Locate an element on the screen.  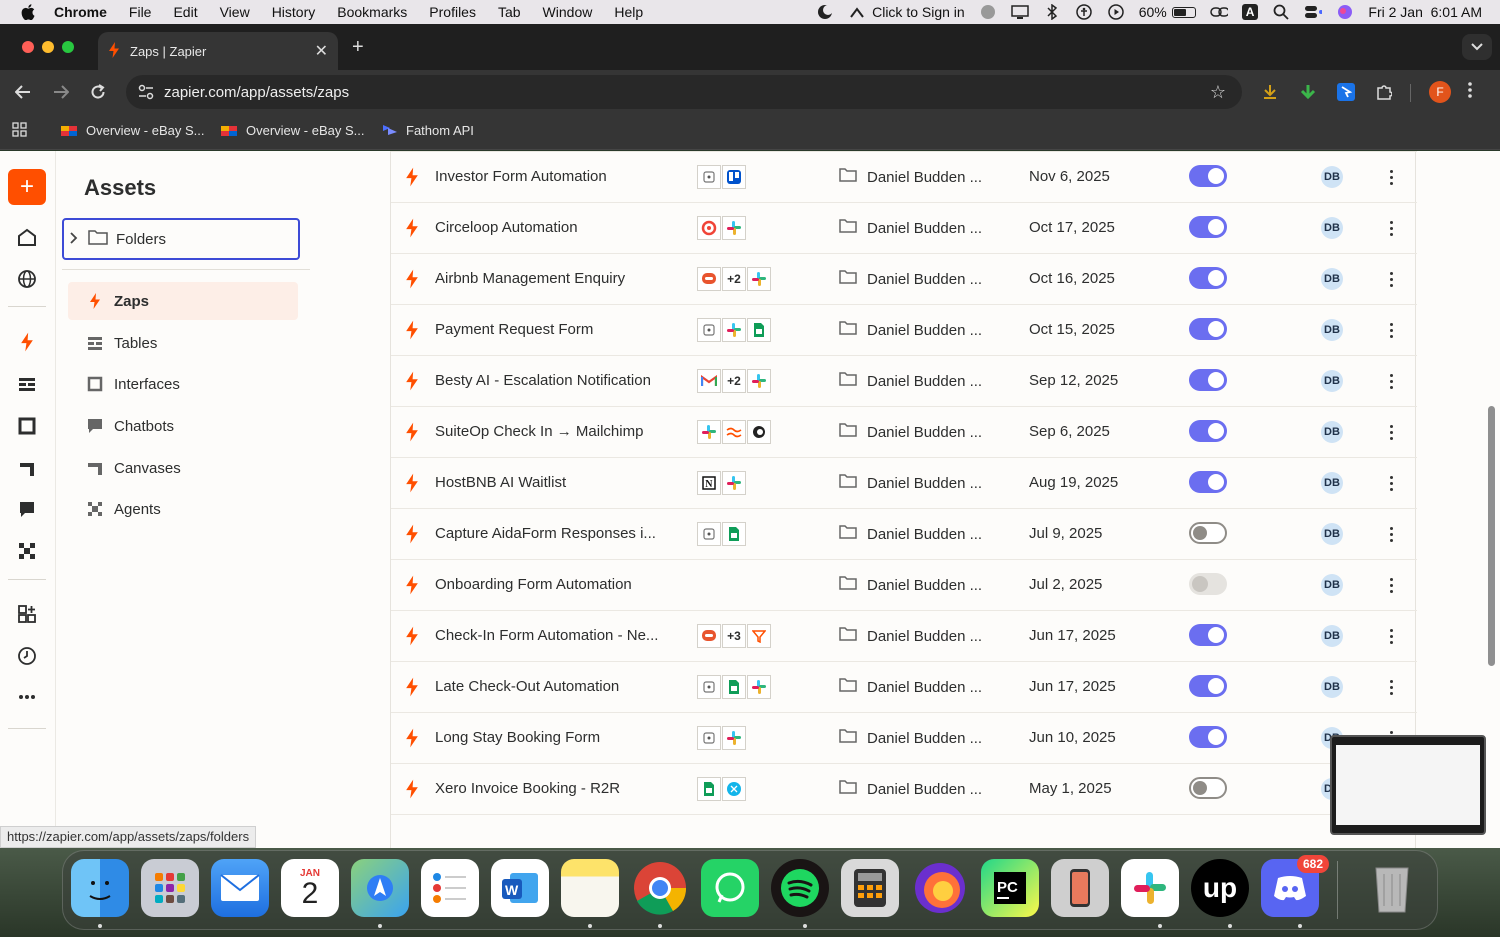
notes-icon is located at coordinates (590, 888).